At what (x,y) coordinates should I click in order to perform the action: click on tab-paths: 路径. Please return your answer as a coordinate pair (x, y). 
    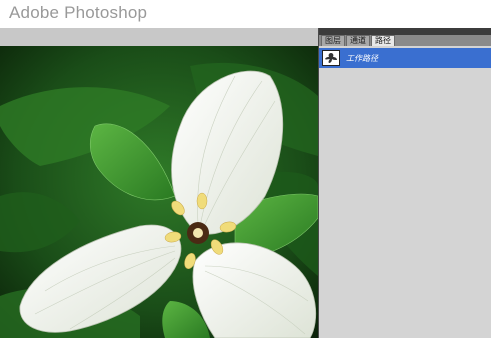
    Looking at the image, I should click on (383, 40).